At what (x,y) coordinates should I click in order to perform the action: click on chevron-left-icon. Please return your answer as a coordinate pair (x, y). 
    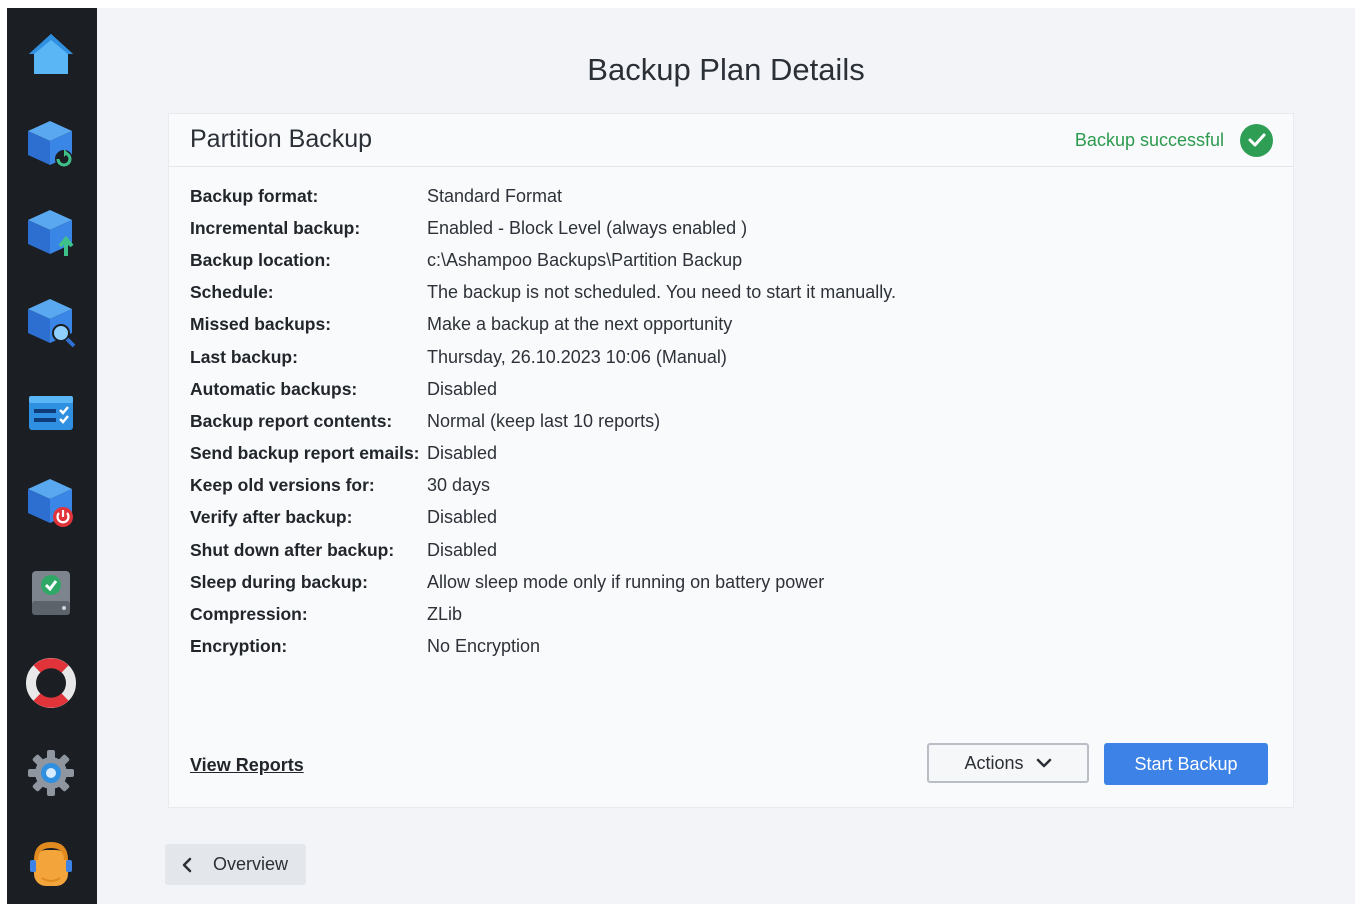
    Looking at the image, I should click on (187, 864).